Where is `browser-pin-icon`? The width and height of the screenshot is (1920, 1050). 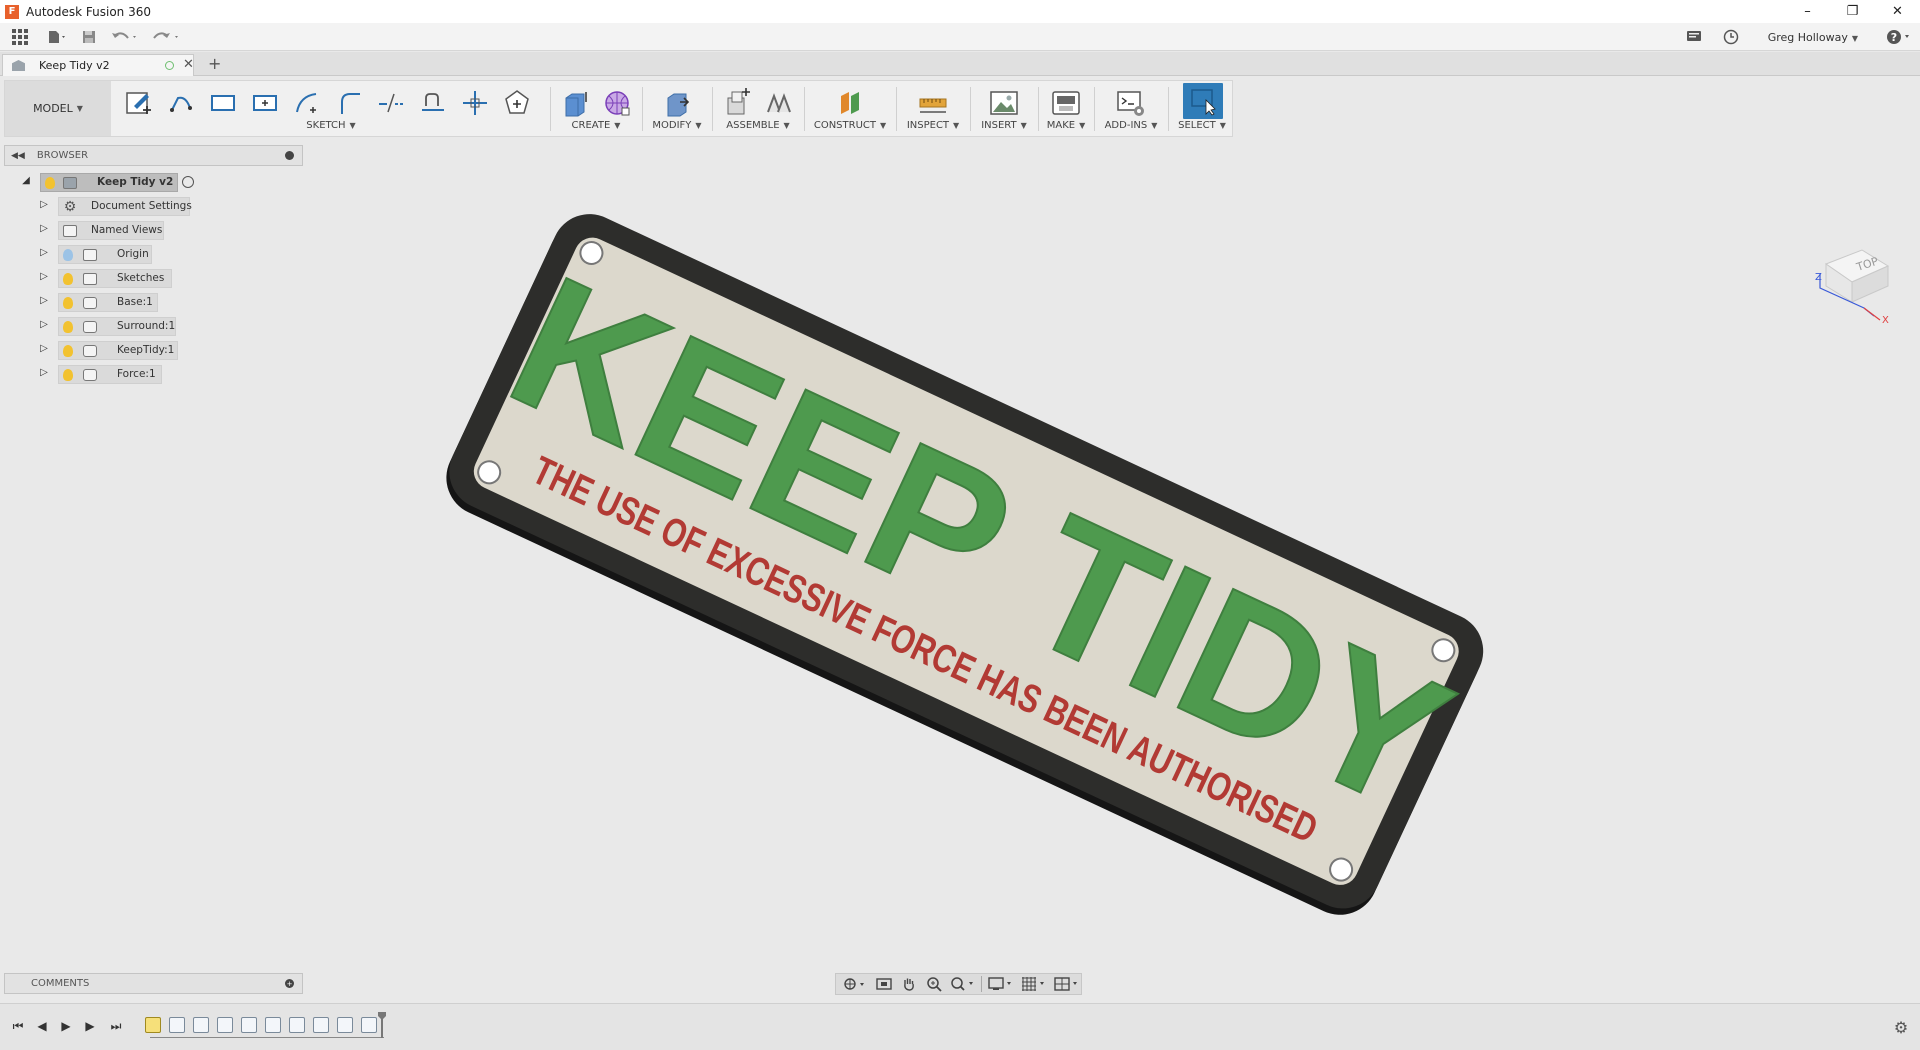
browser-pin-icon is located at coordinates (289, 155).